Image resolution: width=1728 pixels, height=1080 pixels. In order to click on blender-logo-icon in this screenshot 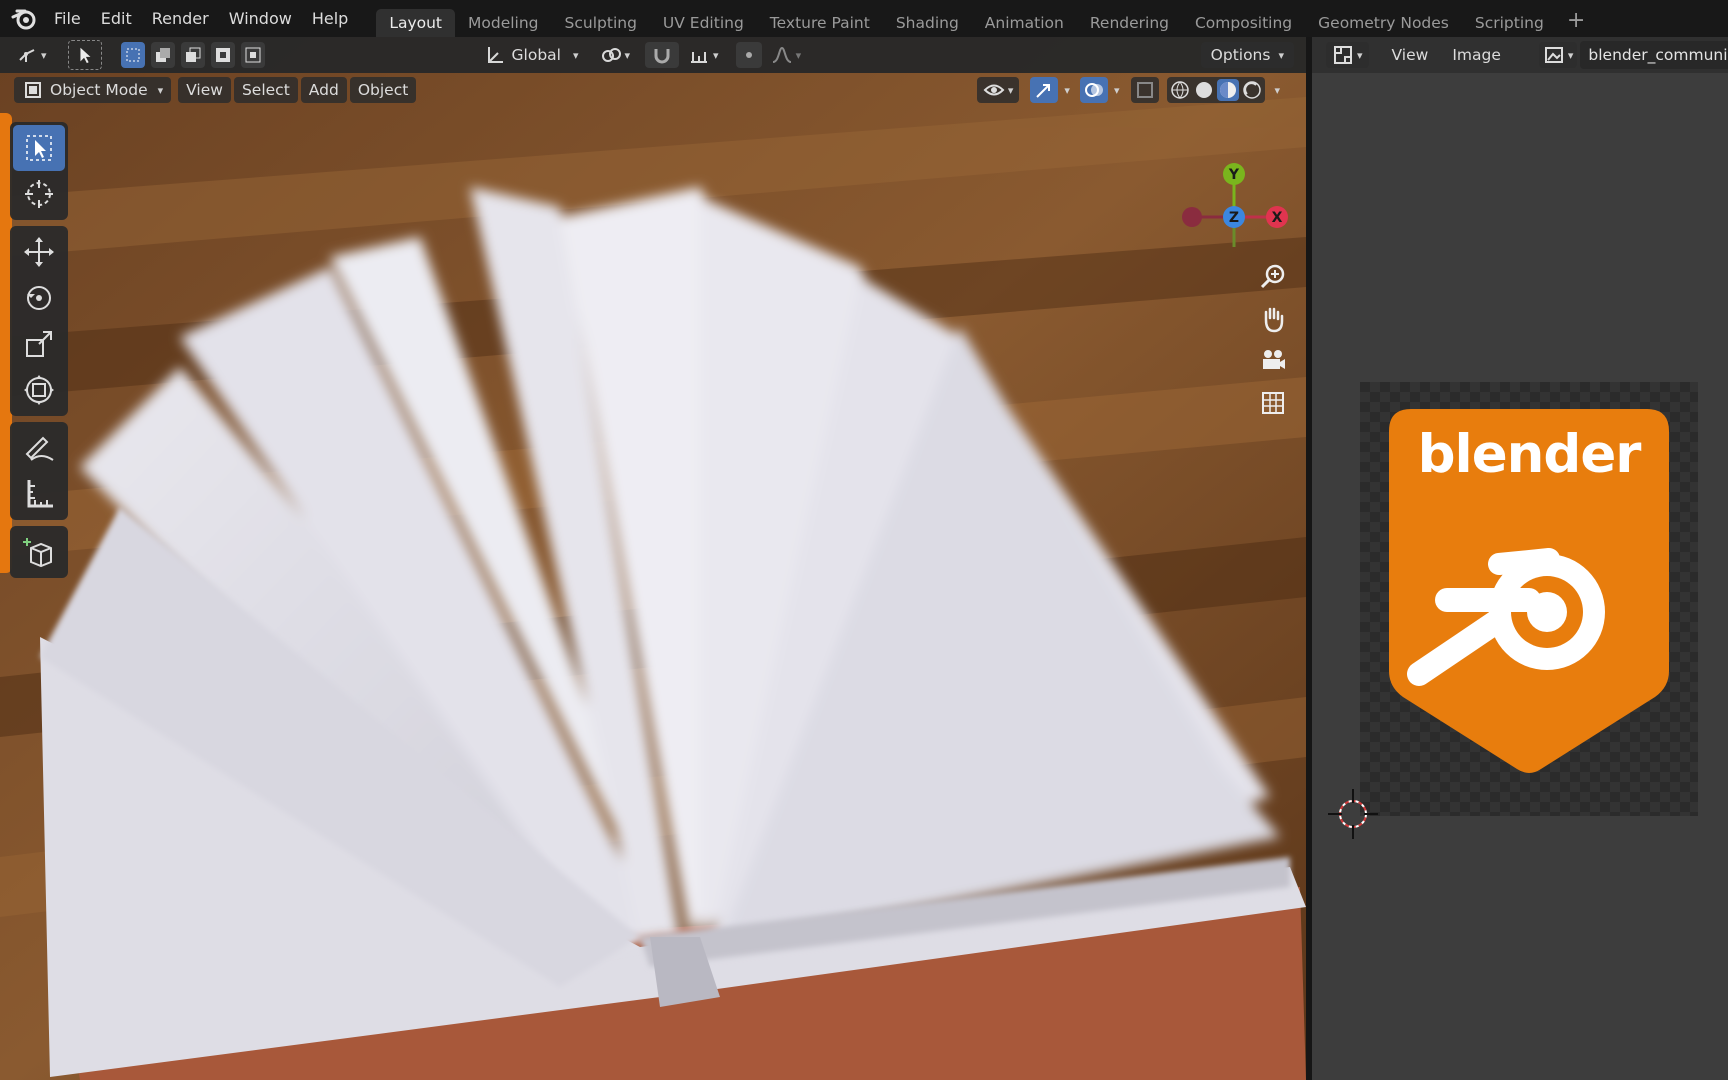, I will do `click(24, 19)`.